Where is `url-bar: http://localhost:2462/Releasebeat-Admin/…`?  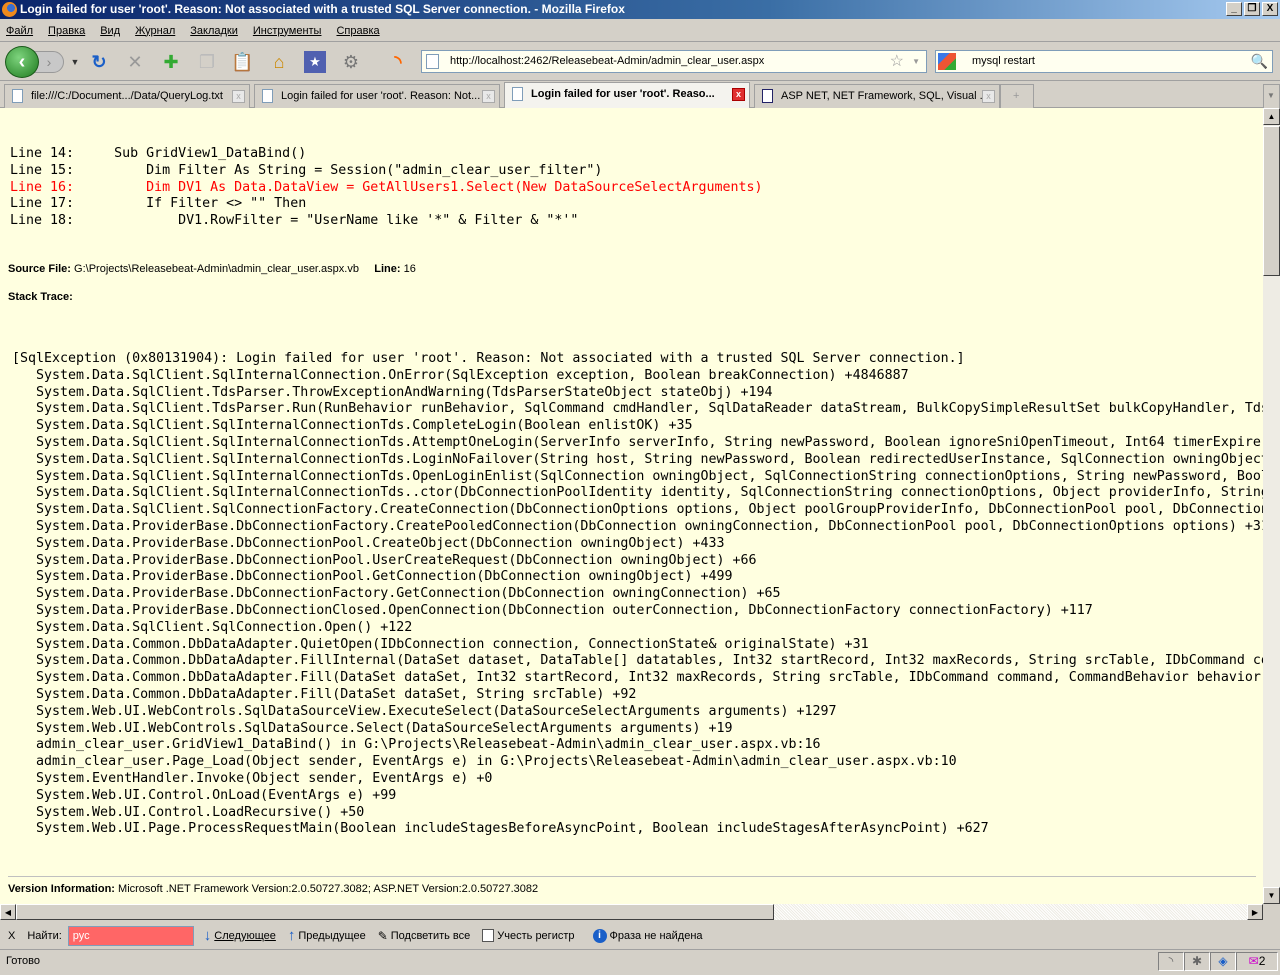
url-bar: http://localhost:2462/Releasebeat-Admin/… is located at coordinates (674, 61).